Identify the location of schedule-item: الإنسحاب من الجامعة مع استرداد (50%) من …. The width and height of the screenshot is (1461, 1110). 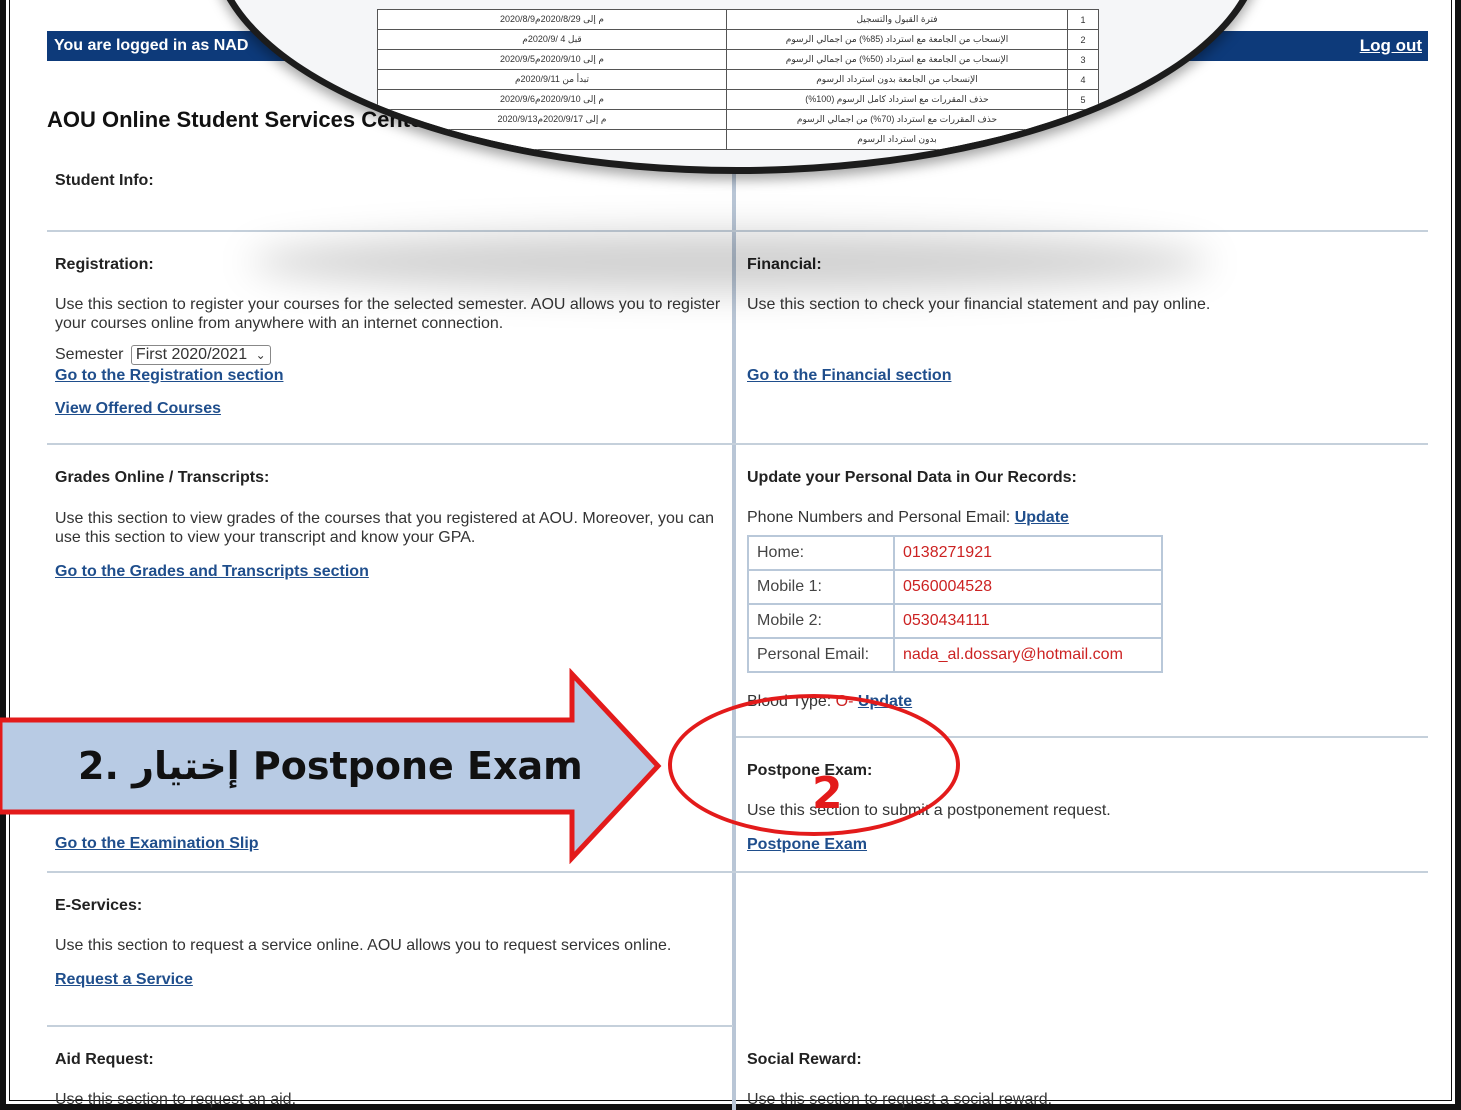
(897, 59).